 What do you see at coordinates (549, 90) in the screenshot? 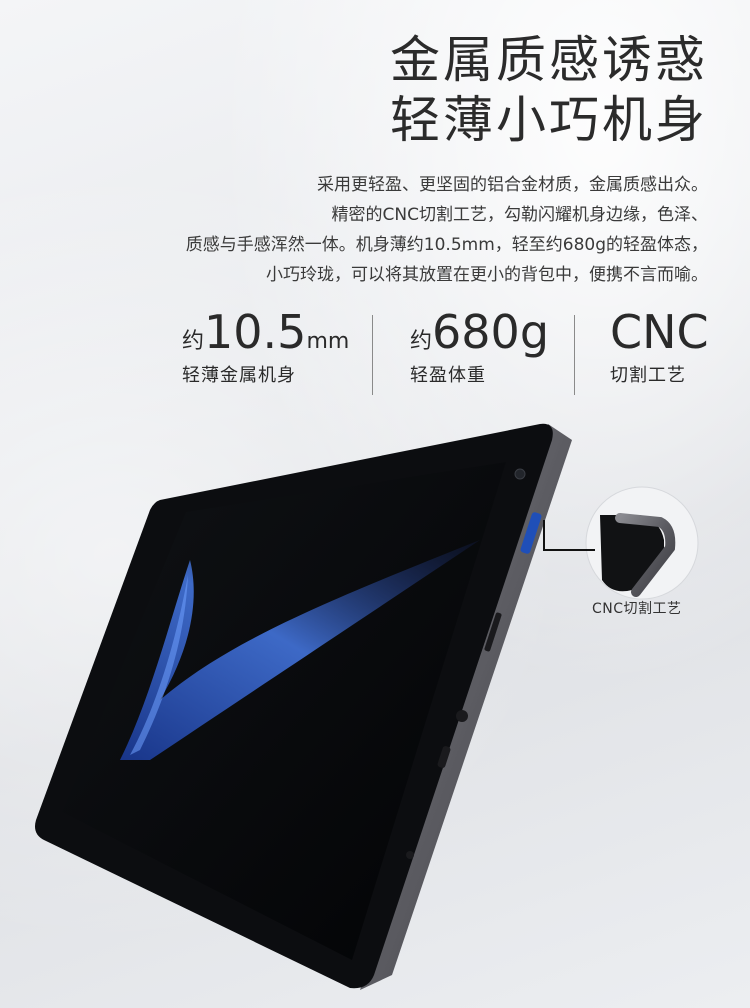
I see `headline: 金属质感诱惑 轻薄小巧机身` at bounding box center [549, 90].